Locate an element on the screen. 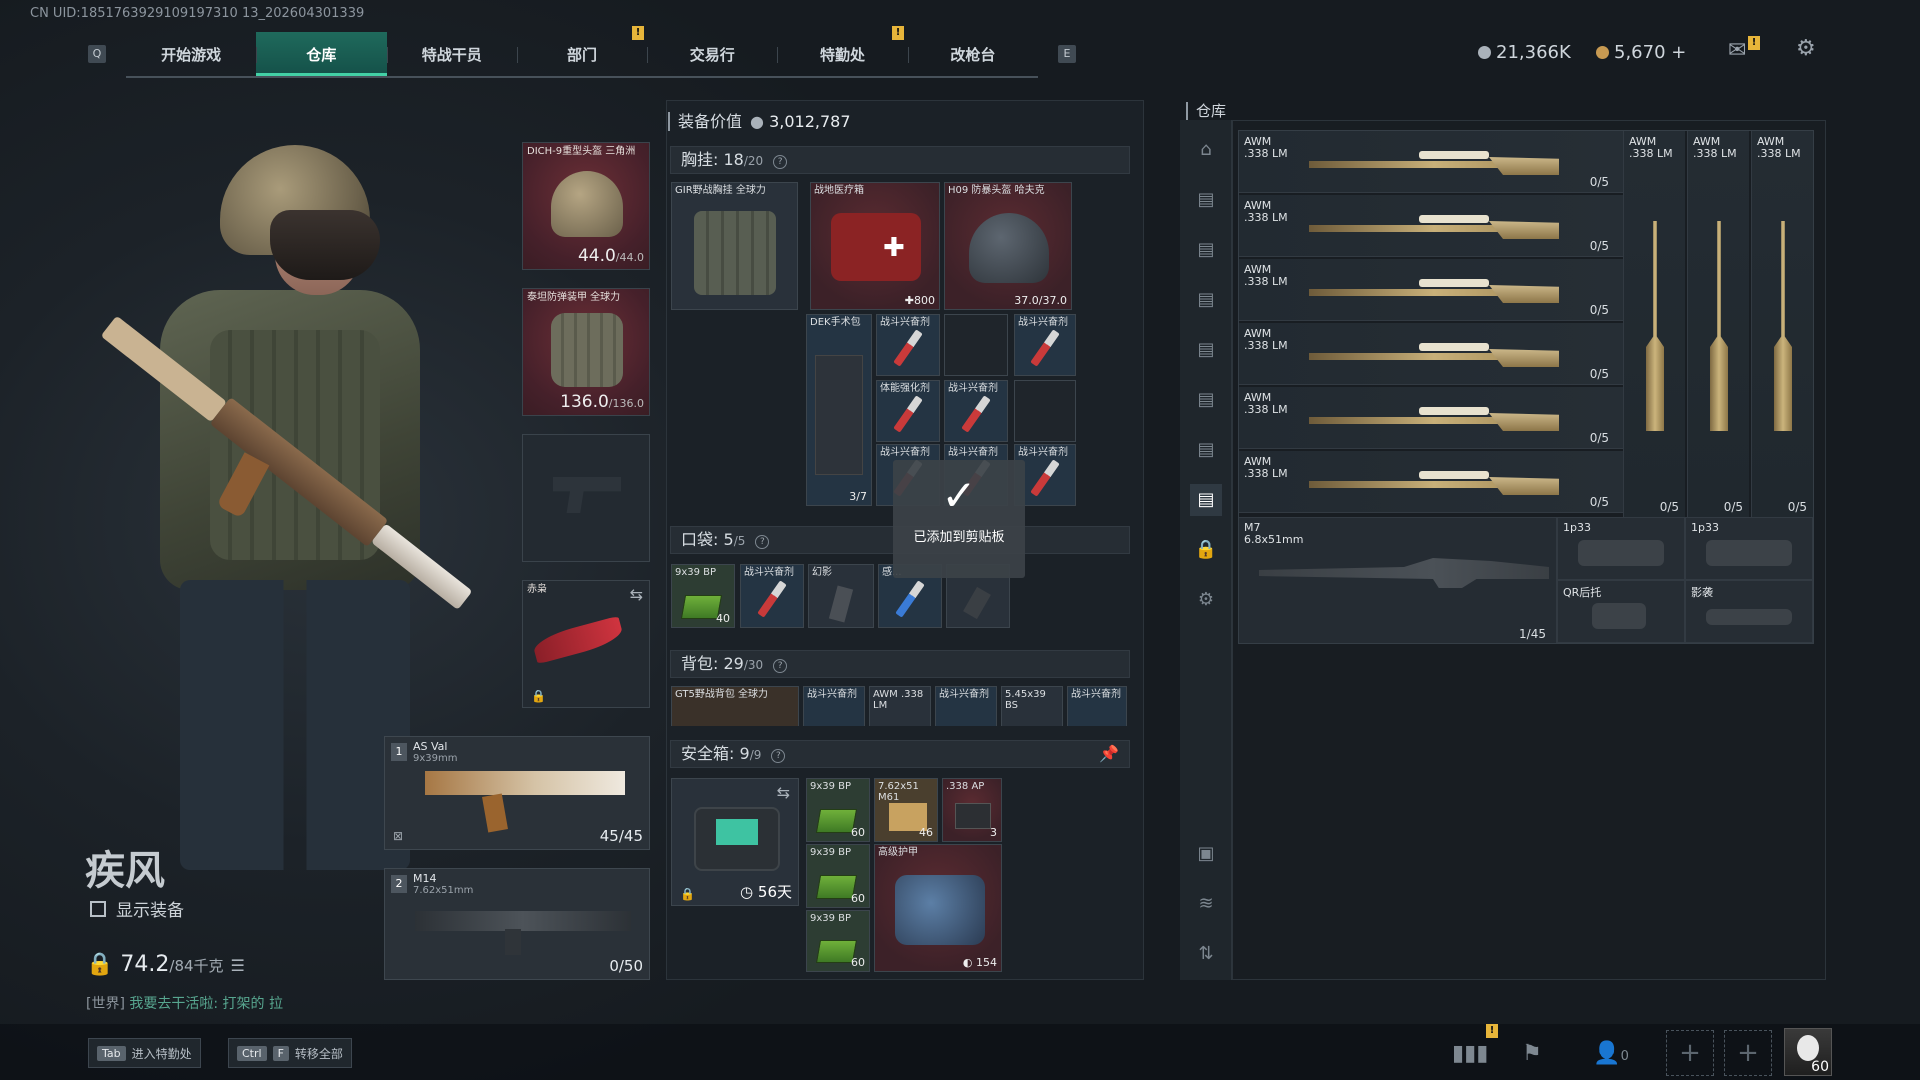  backpack-item: GT5野战背包 全球力 is located at coordinates (735, 706).